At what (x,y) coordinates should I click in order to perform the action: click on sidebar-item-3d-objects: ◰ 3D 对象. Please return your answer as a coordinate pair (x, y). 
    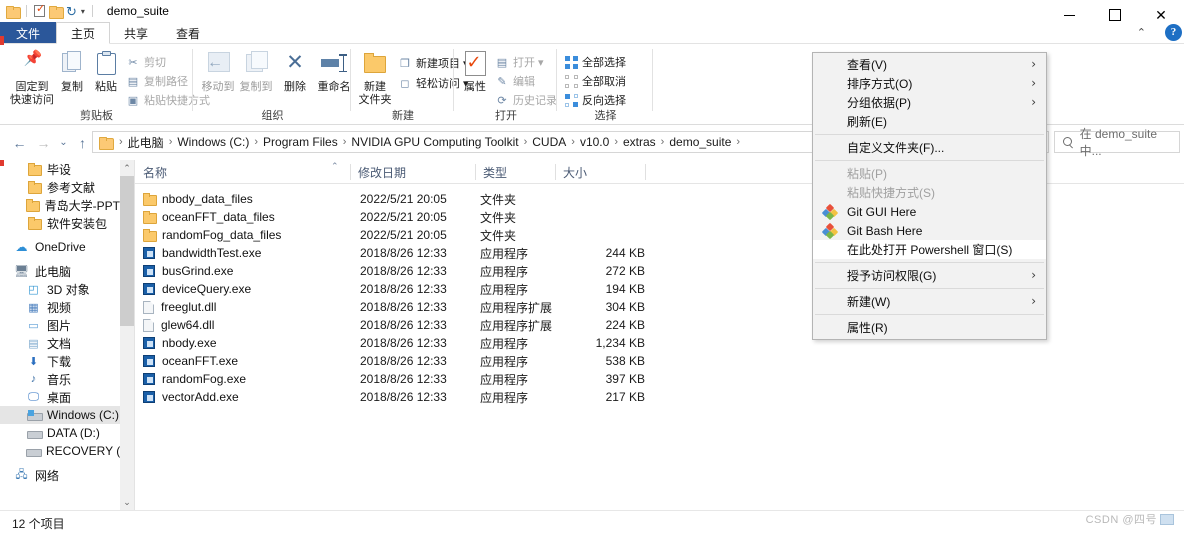
    Looking at the image, I should click on (60, 289).